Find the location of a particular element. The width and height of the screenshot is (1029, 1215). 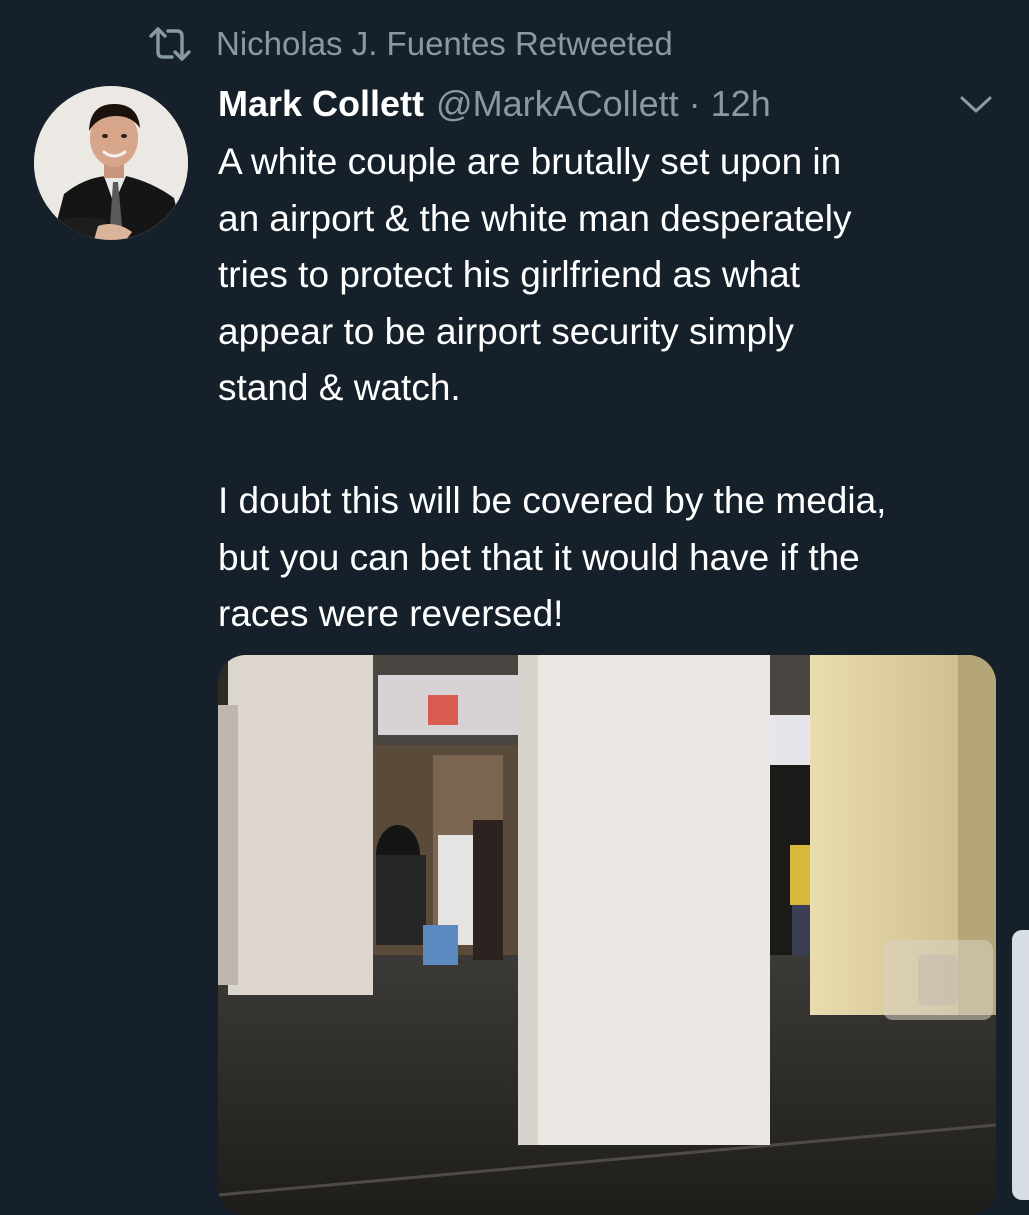

tweet-header: Mark Collett @MarkACollett · 12h is located at coordinates (494, 104).